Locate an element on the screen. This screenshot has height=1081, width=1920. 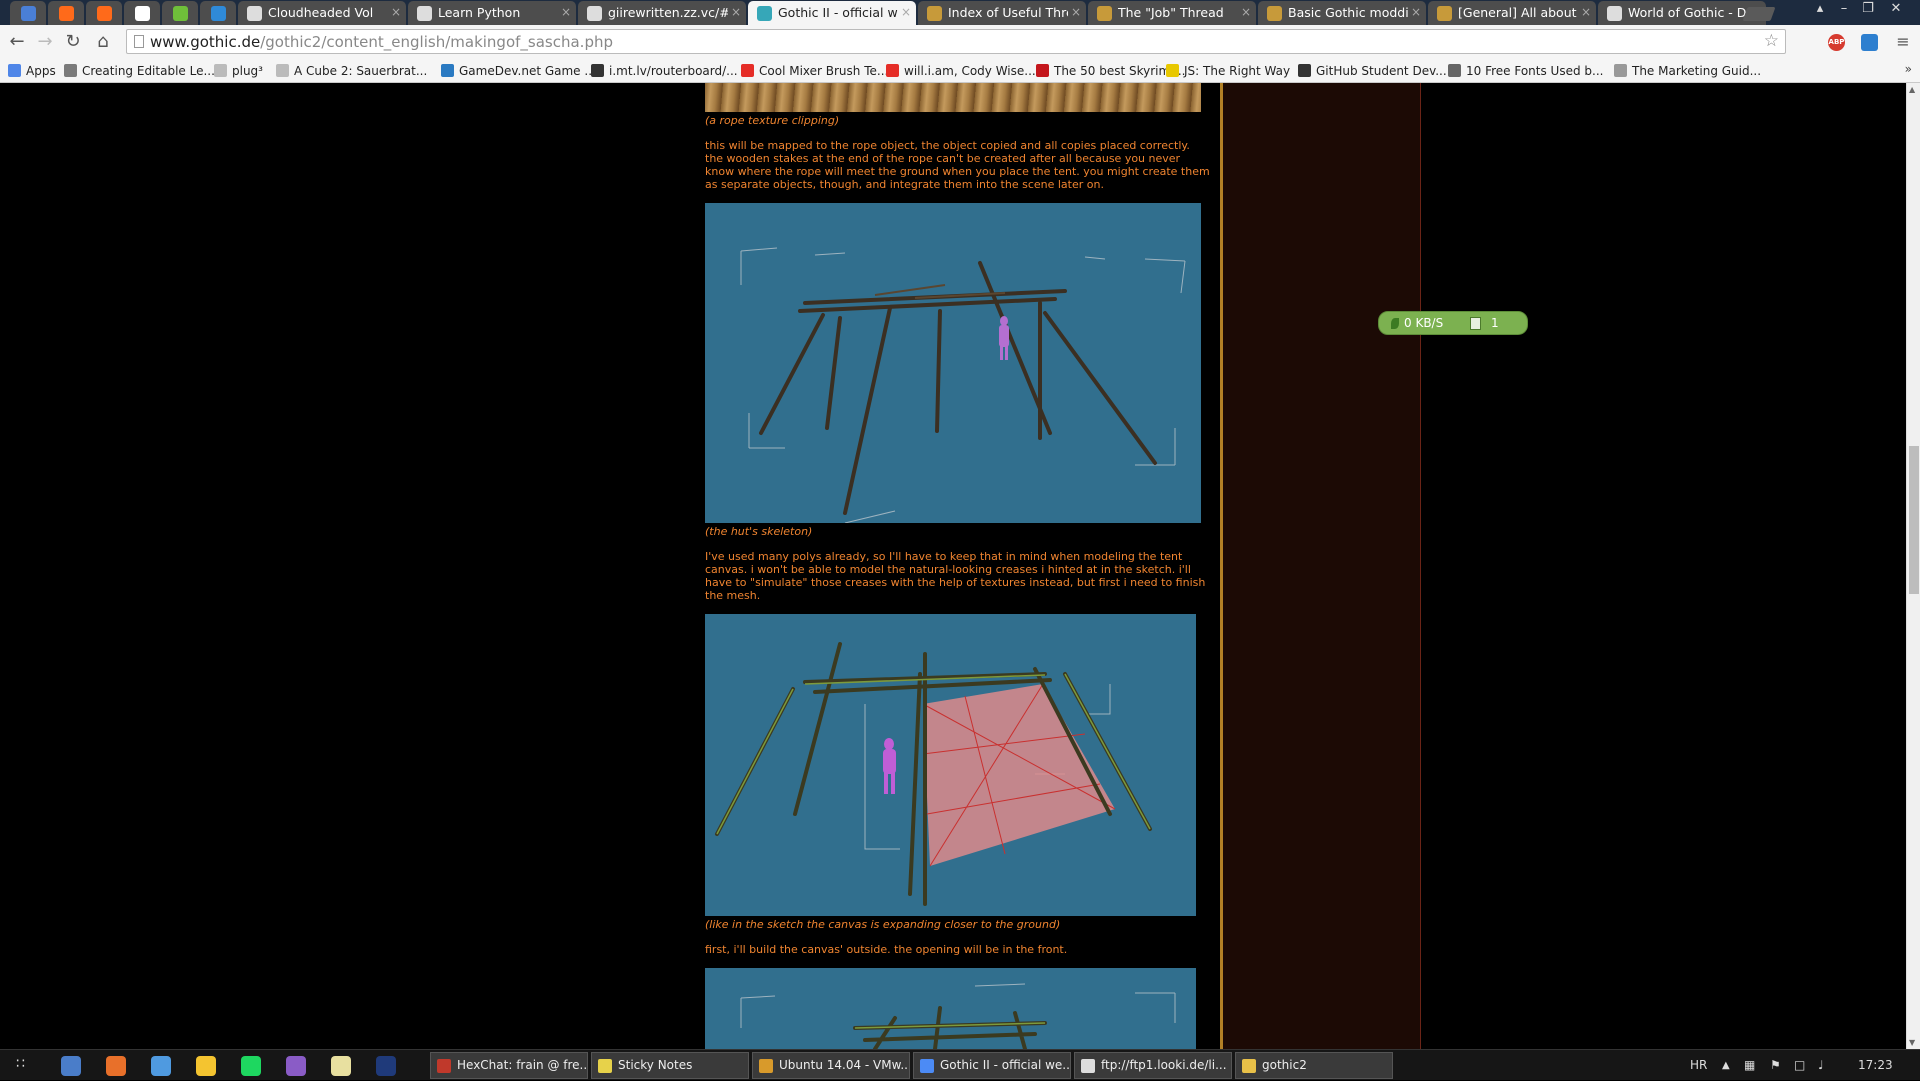
firefox-icon is located at coordinates (116, 1066).